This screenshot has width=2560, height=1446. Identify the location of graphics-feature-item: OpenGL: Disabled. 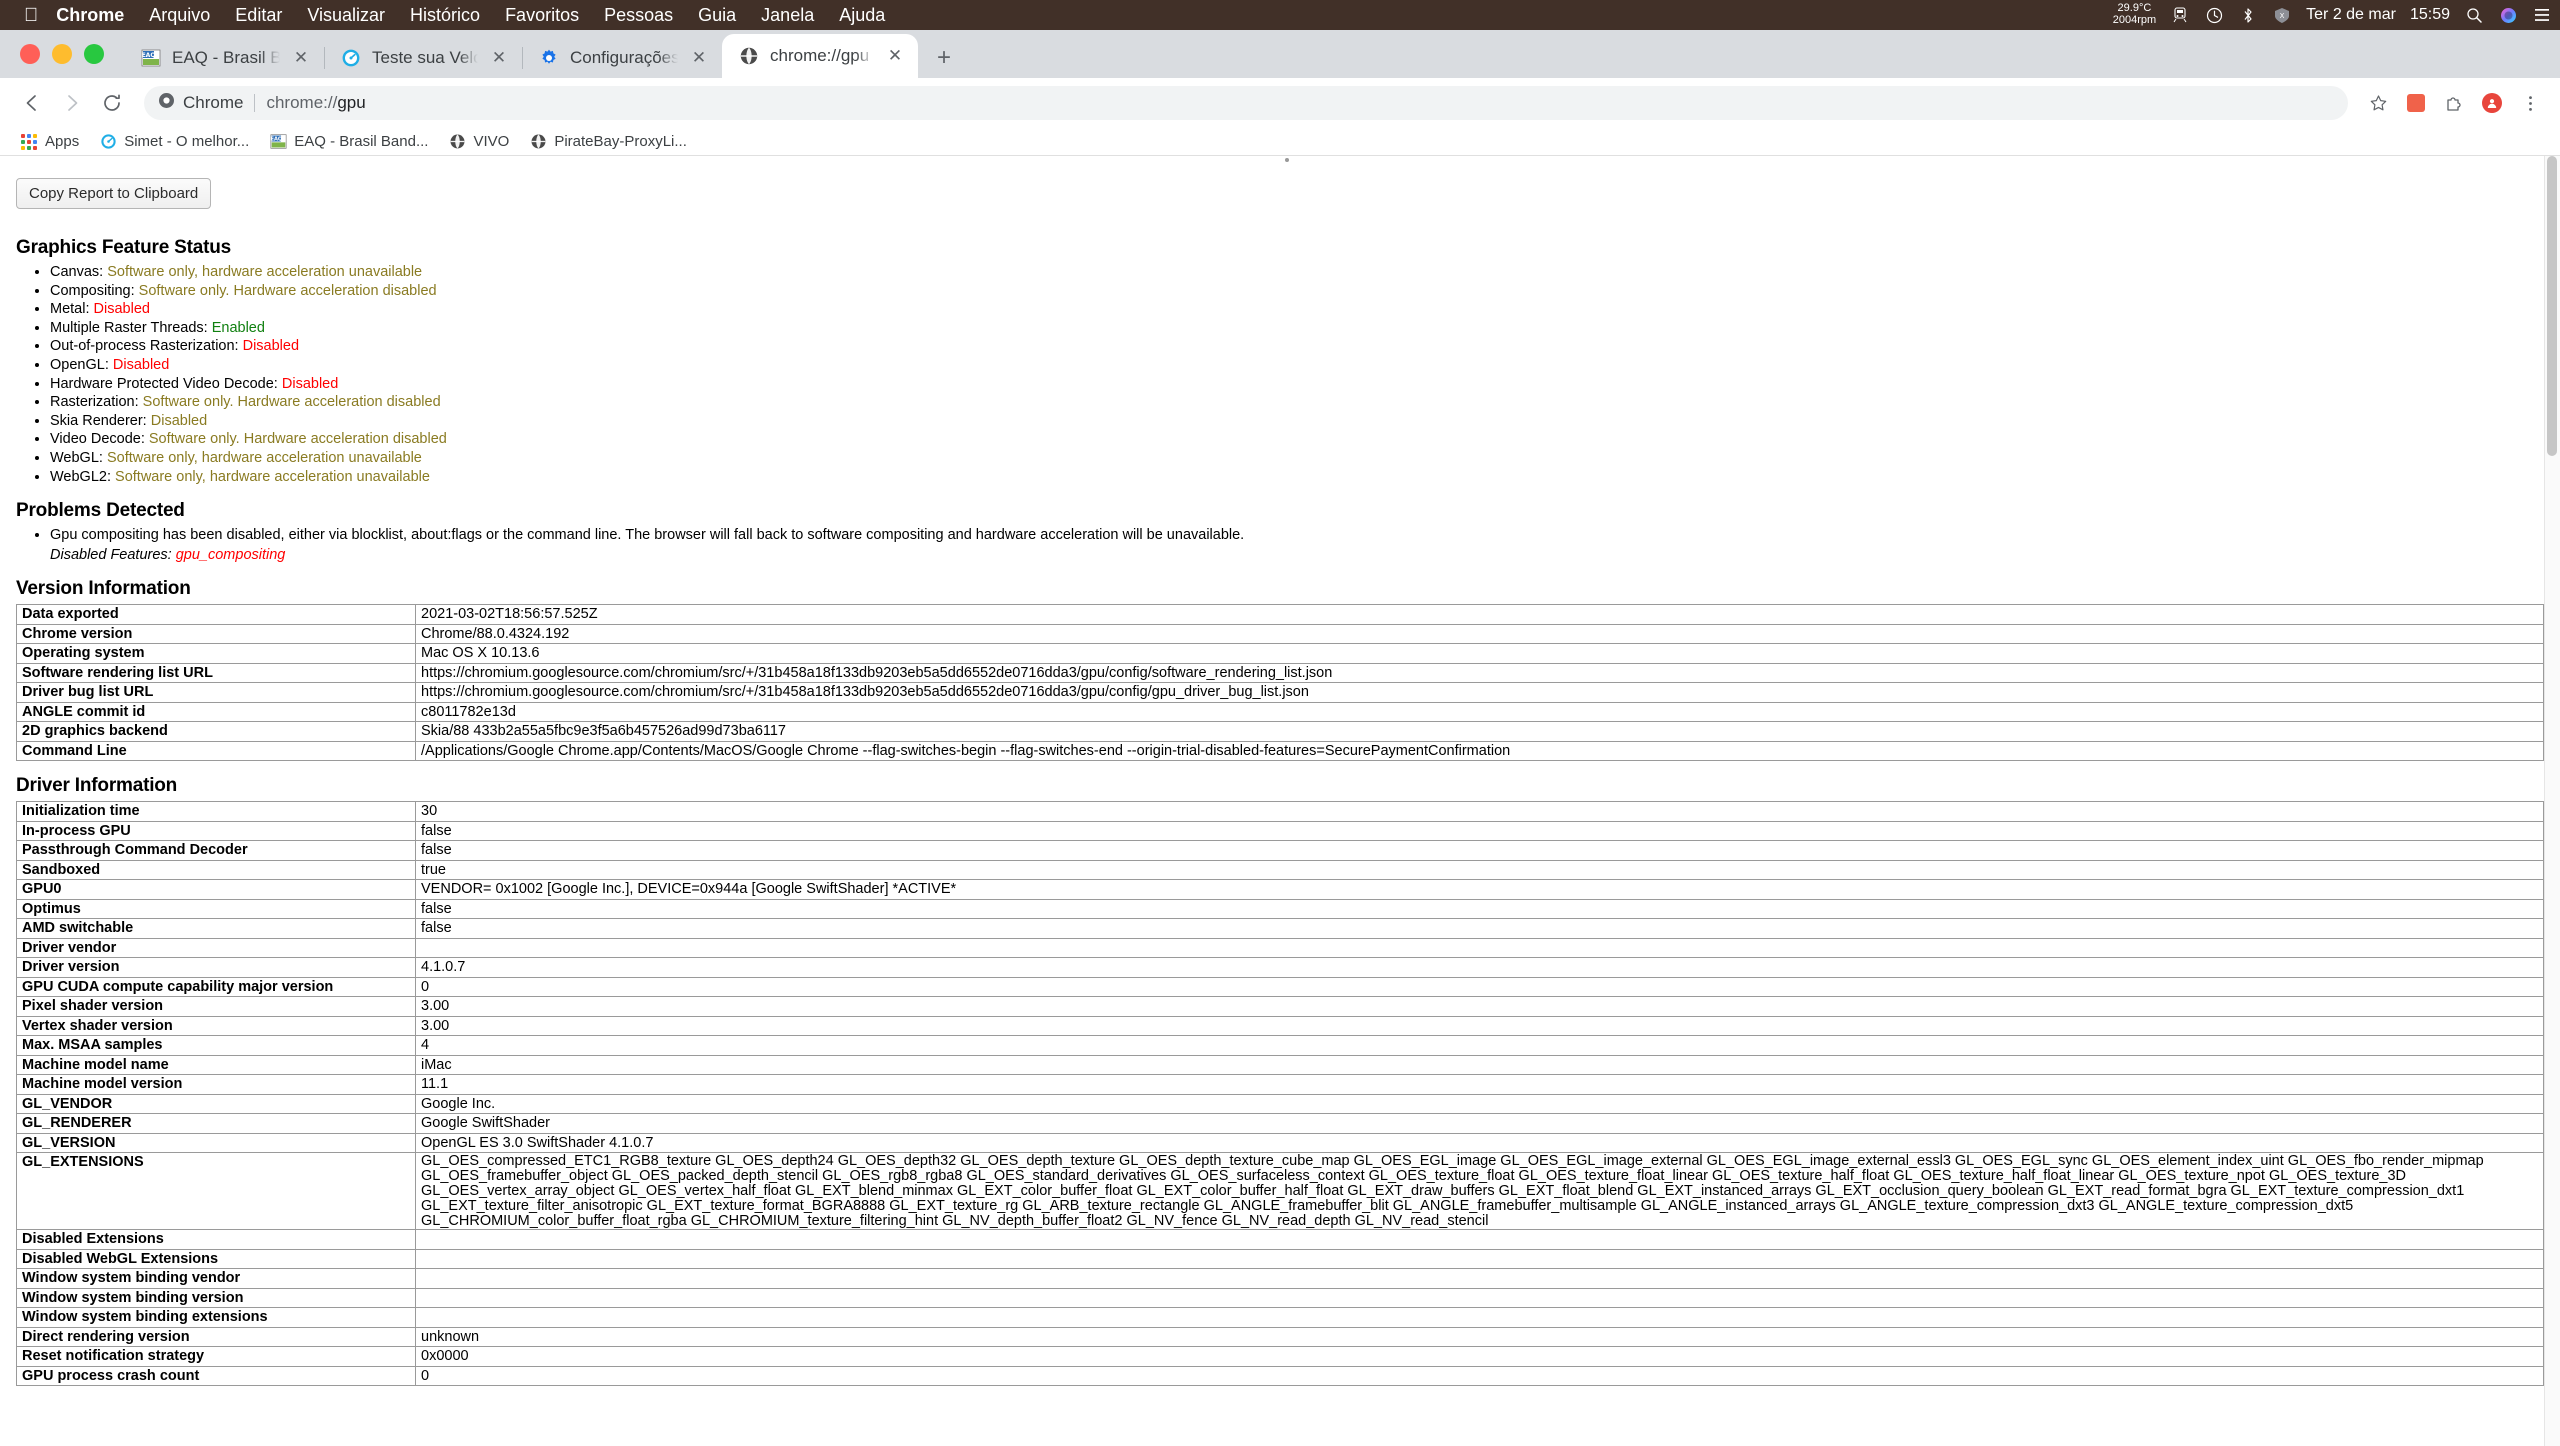
(1297, 365).